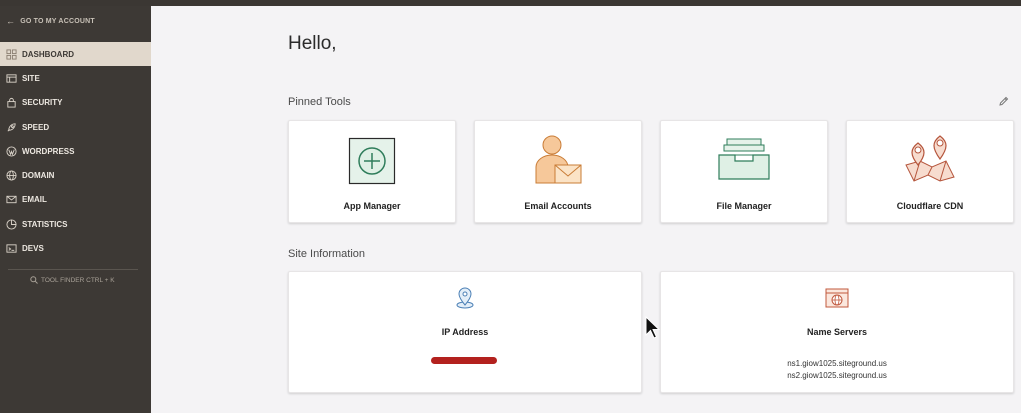 Image resolution: width=1021 pixels, height=413 pixels. Describe the element at coordinates (837, 298) in the screenshot. I see `web-browser-globe-icon` at that location.